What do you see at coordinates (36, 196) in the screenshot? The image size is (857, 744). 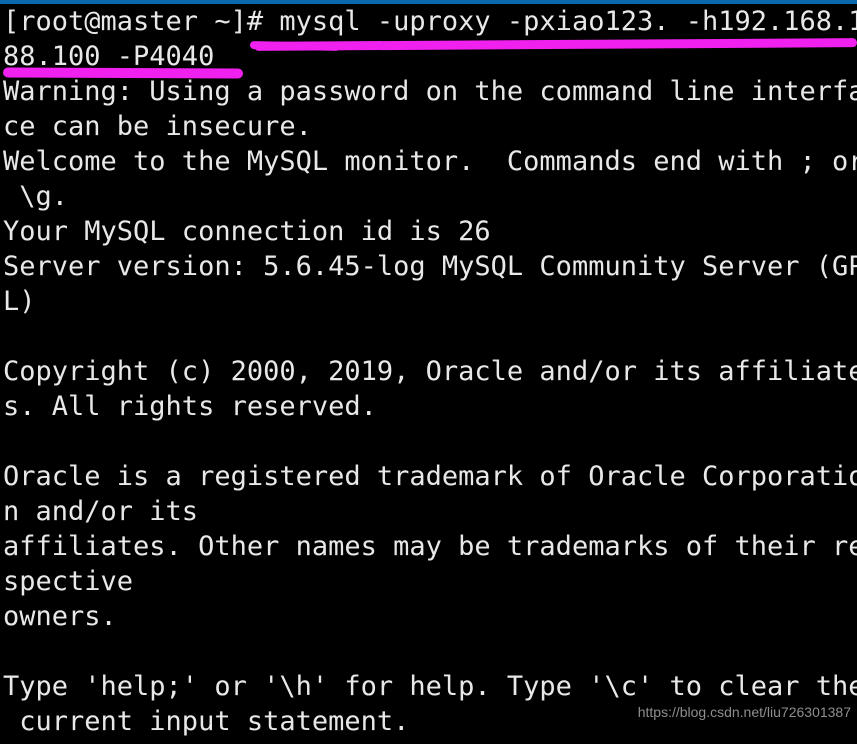 I see `terminal-line: \g.` at bounding box center [36, 196].